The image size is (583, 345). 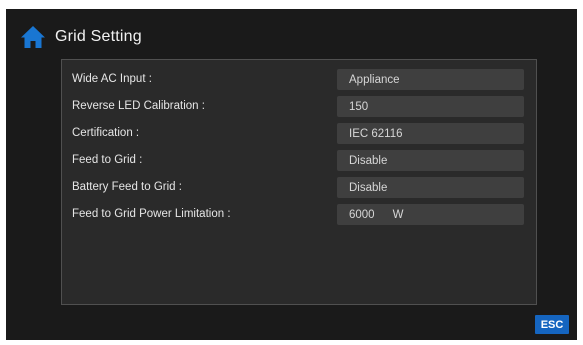 I want to click on setting-label: Battery Feed to Grid :, so click(x=127, y=187).